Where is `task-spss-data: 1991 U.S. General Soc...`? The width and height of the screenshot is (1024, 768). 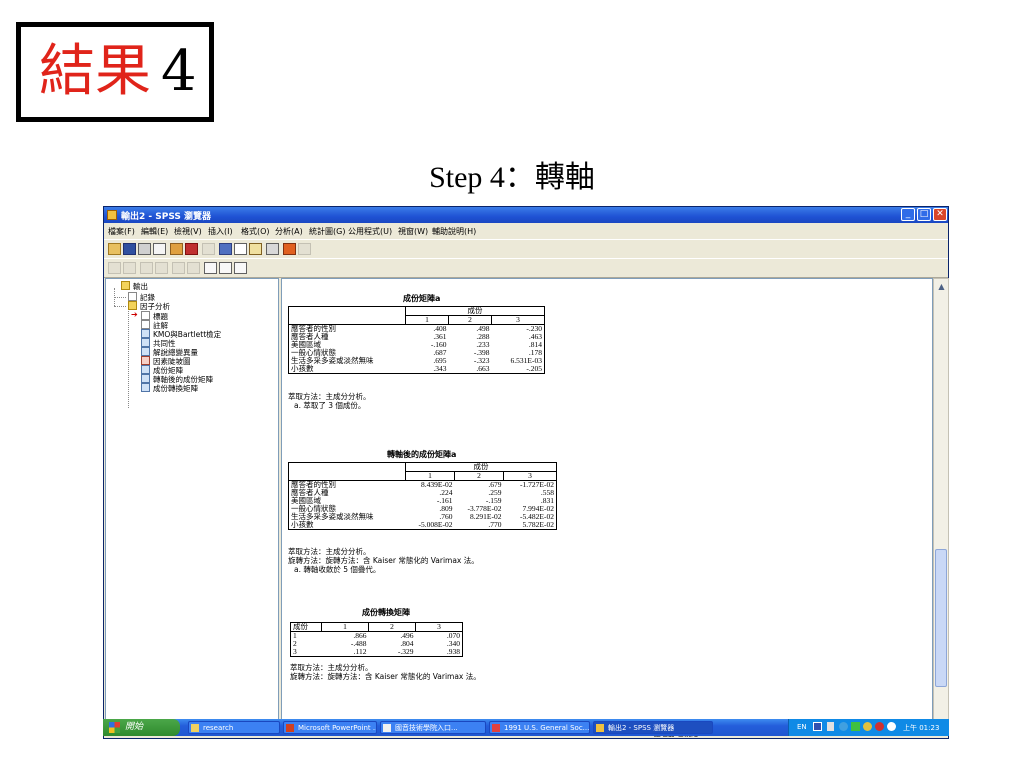 task-spss-data: 1991 U.S. General Soc... is located at coordinates (539, 727).